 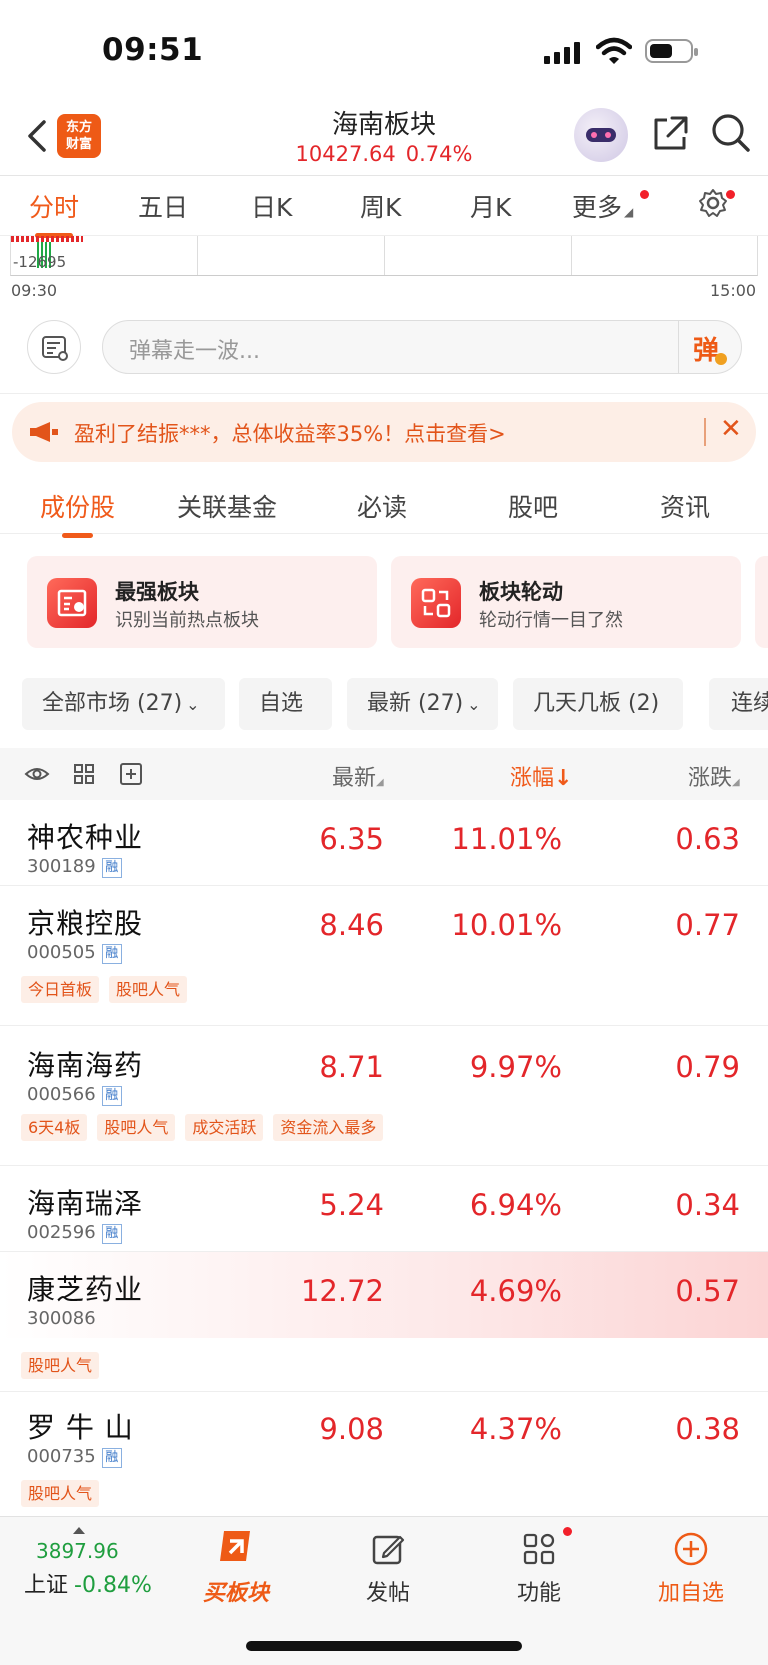 I want to click on tab-intraday: 分时, so click(x=54, y=213).